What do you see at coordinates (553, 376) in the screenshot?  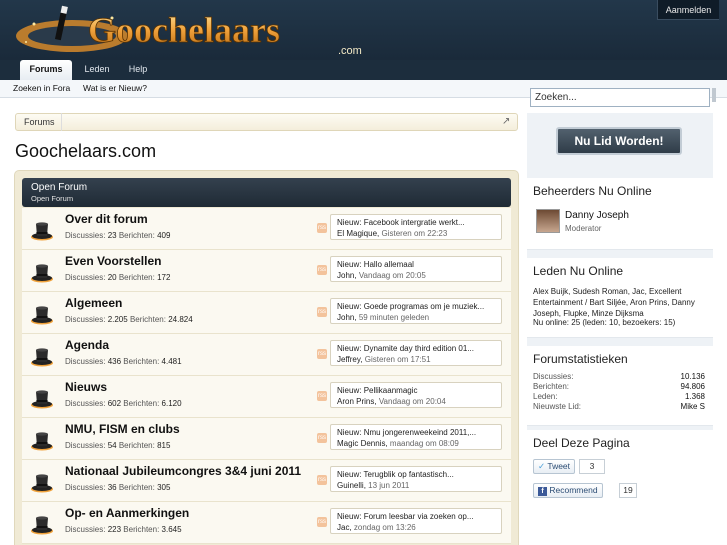 I see `stat-label: Discussies:` at bounding box center [553, 376].